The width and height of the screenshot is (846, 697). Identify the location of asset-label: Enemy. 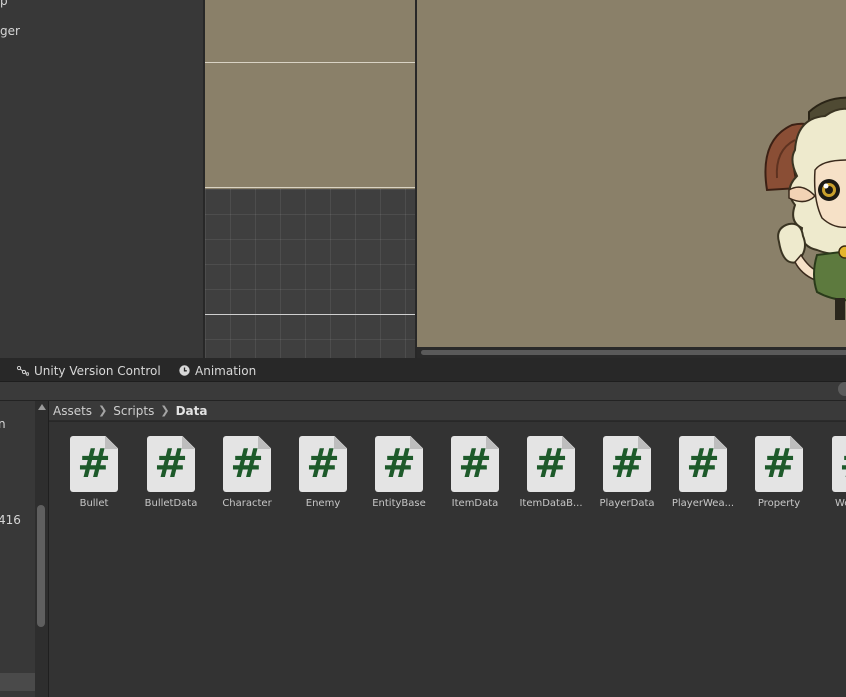
(323, 503).